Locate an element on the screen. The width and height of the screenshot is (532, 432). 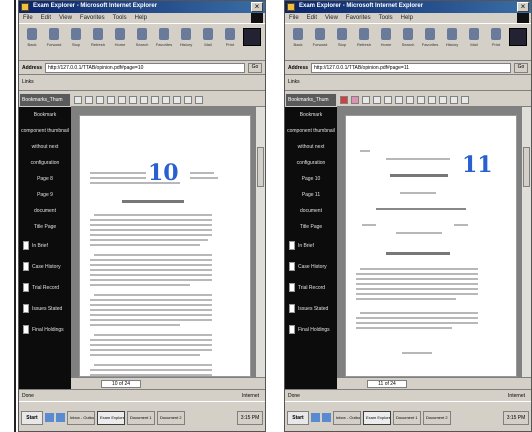
sidebar-item: Page 11 is located at coordinates (311, 195).